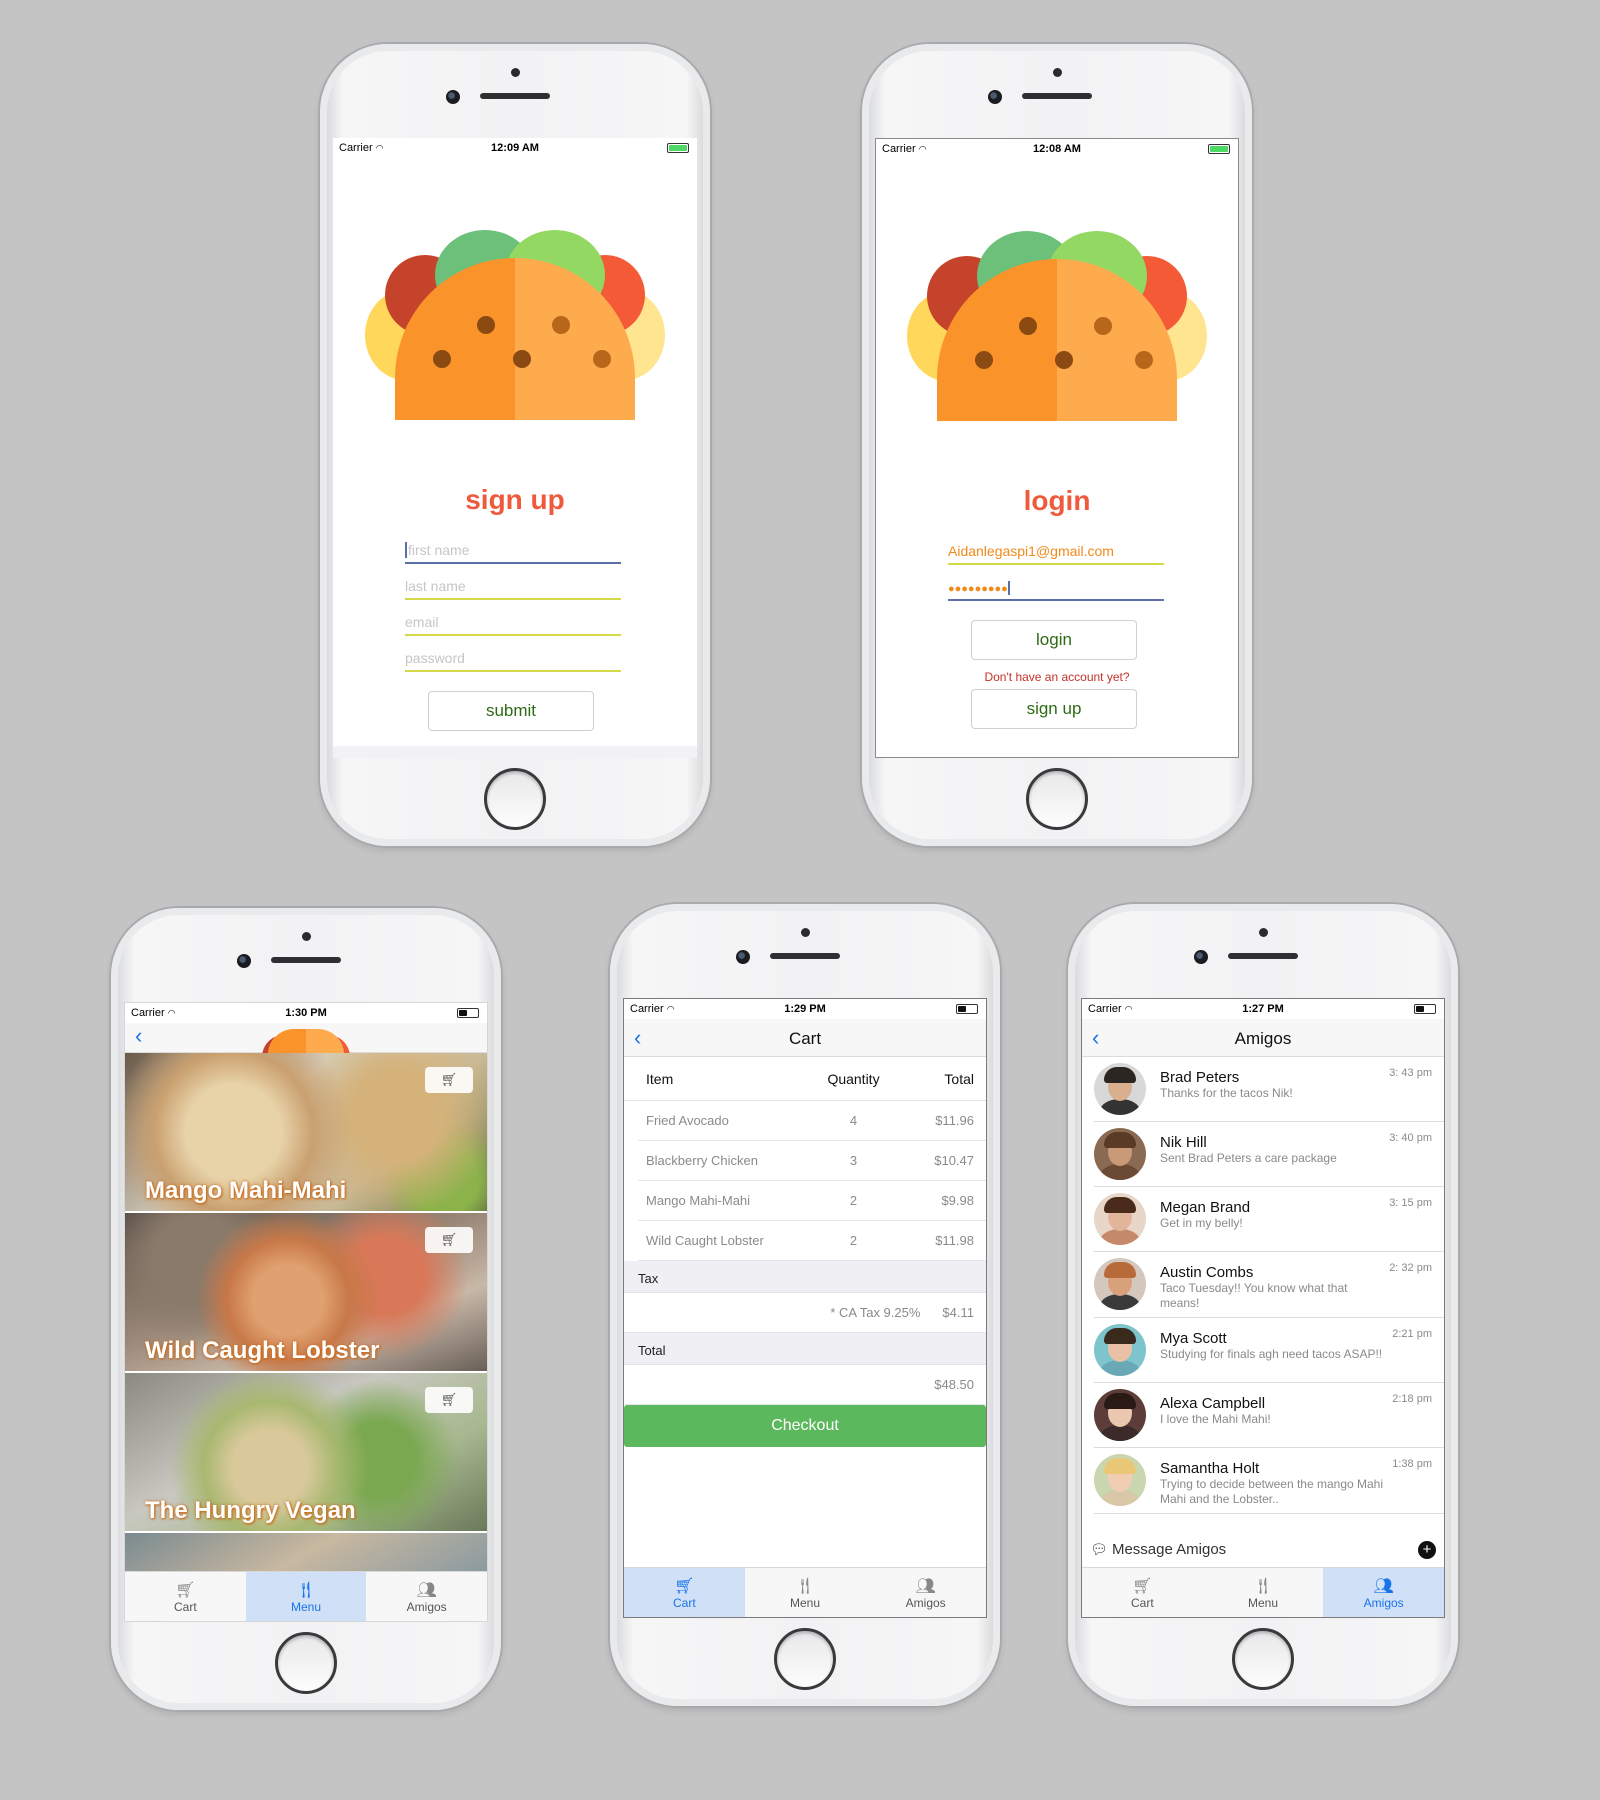 The height and width of the screenshot is (1800, 1600). What do you see at coordinates (1263, 1550) in the screenshot?
I see `message-amigos-bar: 💬︎ Message Amigos +` at bounding box center [1263, 1550].